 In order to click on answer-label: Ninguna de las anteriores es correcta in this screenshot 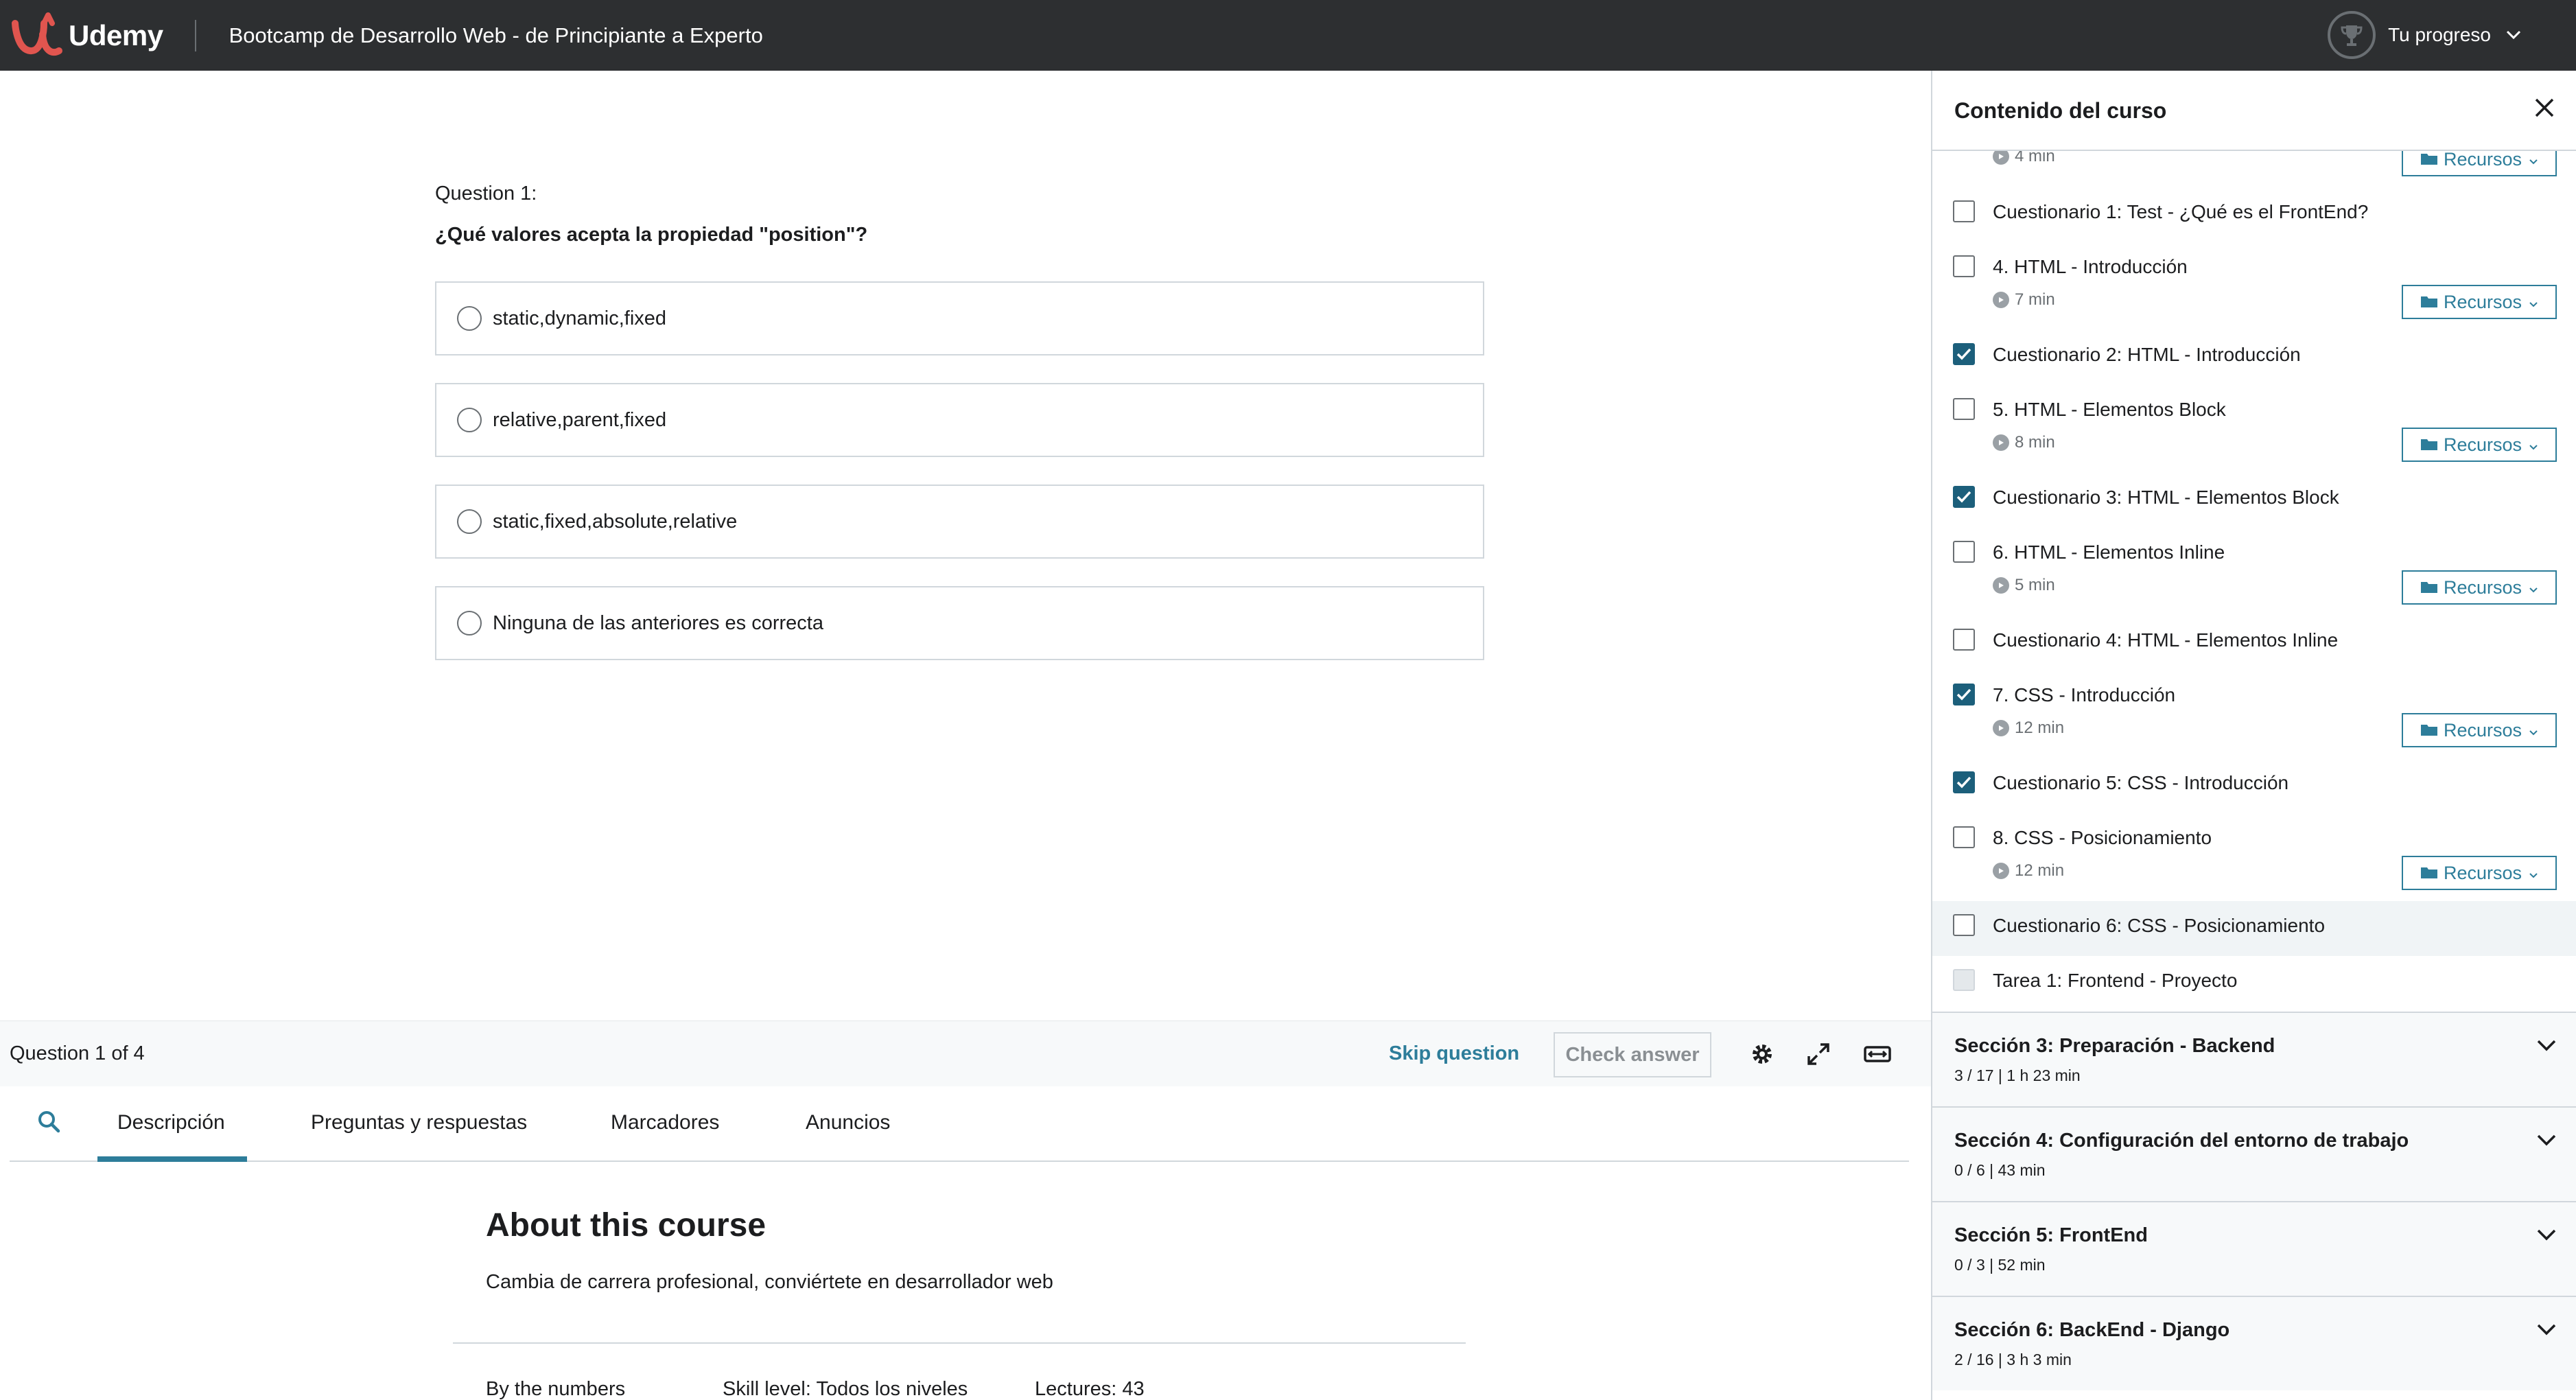, I will do `click(658, 622)`.